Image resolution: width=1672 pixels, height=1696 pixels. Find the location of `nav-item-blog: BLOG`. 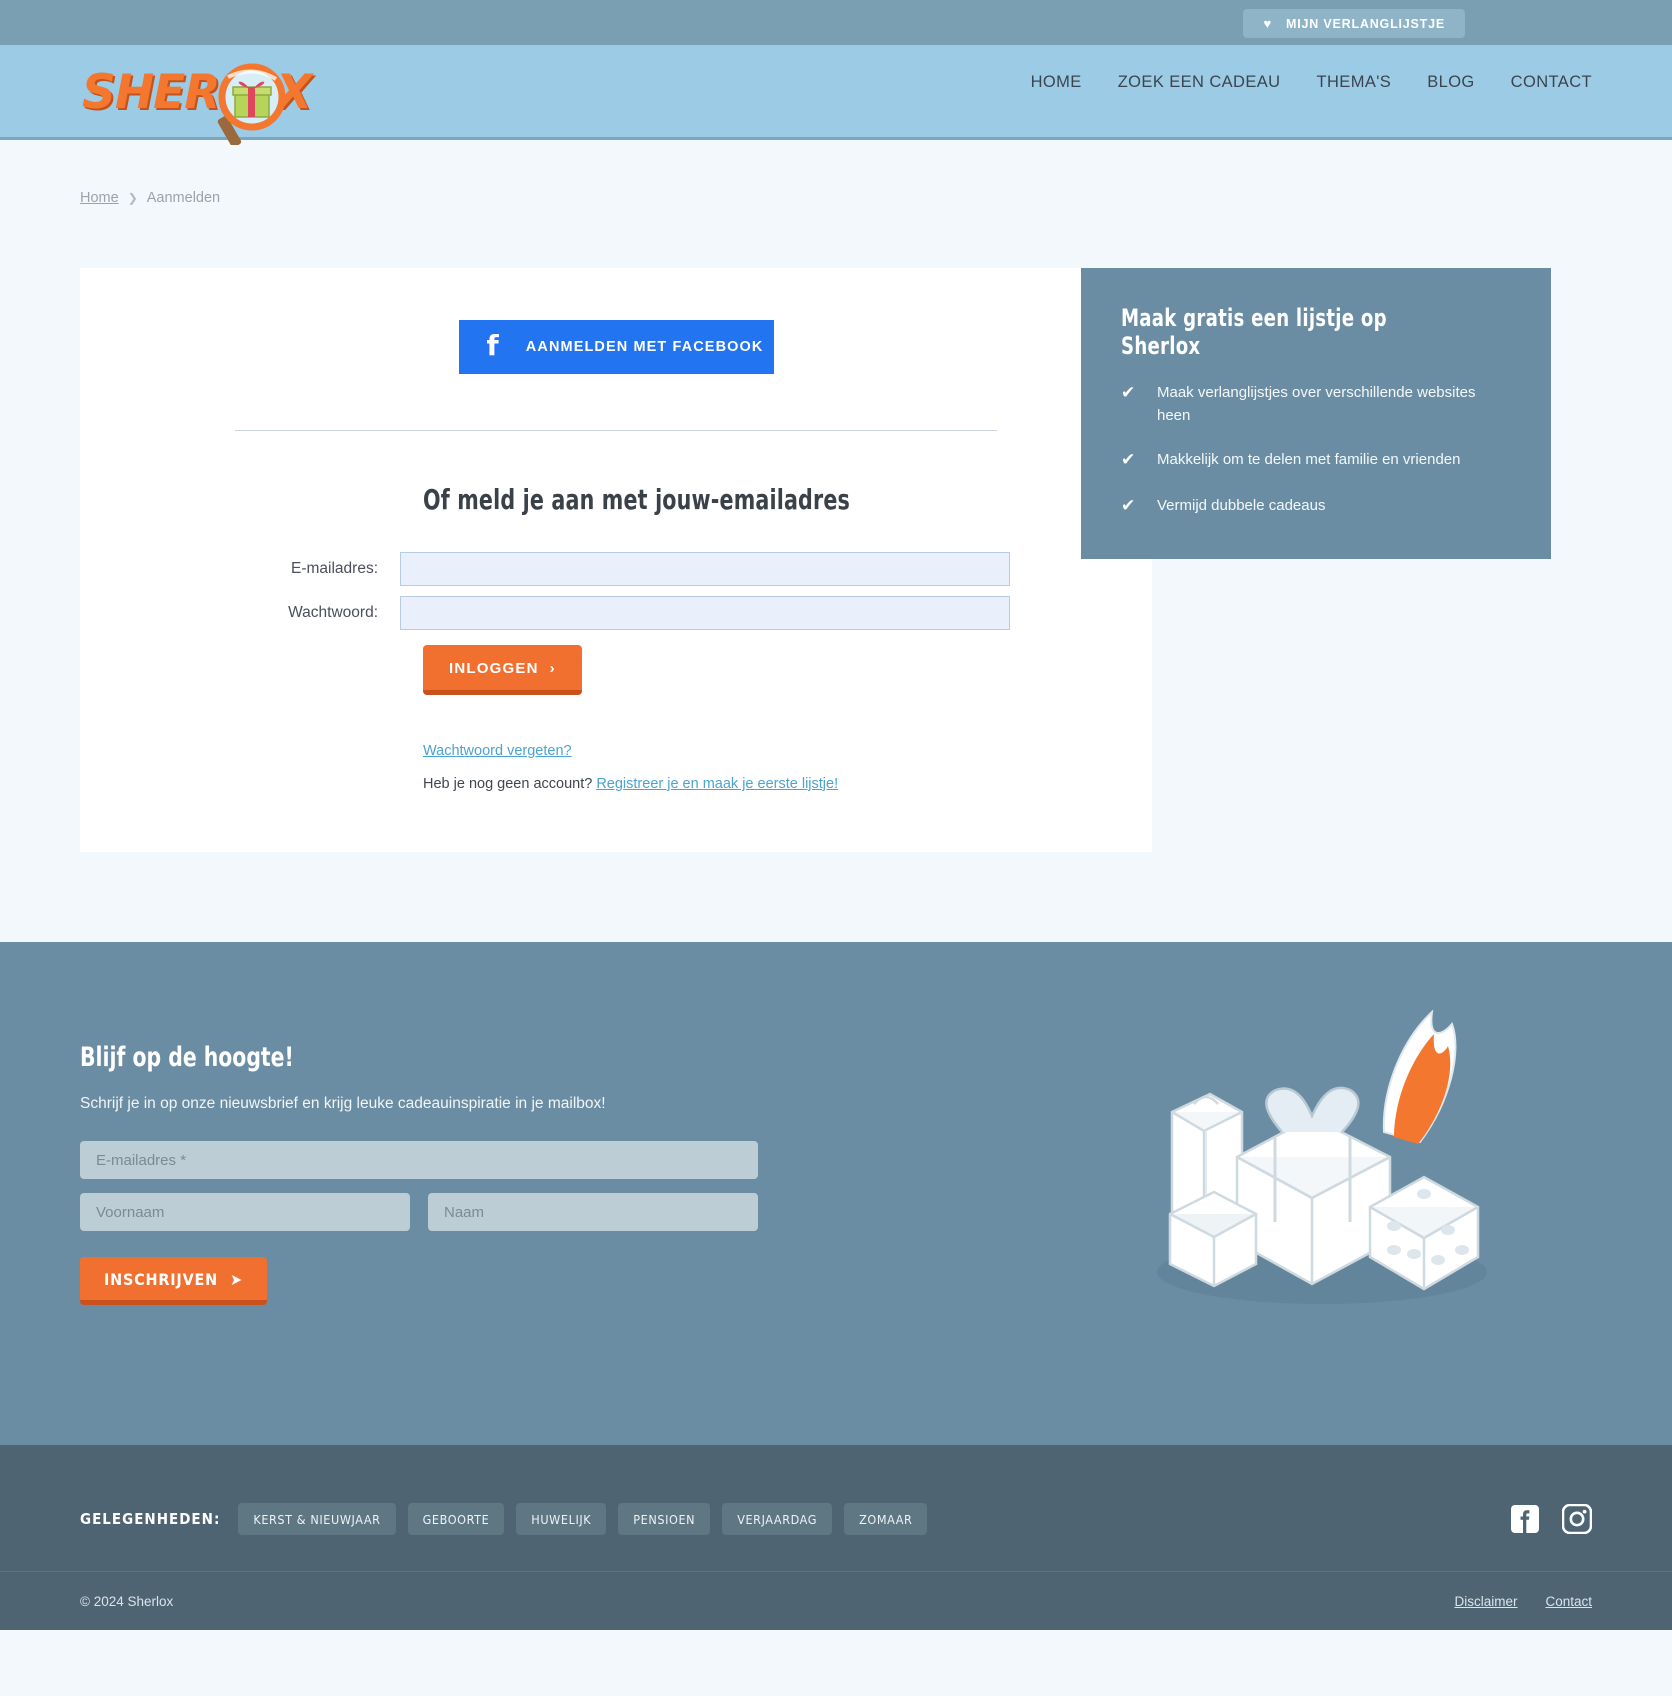

nav-item-blog: BLOG is located at coordinates (1450, 82).